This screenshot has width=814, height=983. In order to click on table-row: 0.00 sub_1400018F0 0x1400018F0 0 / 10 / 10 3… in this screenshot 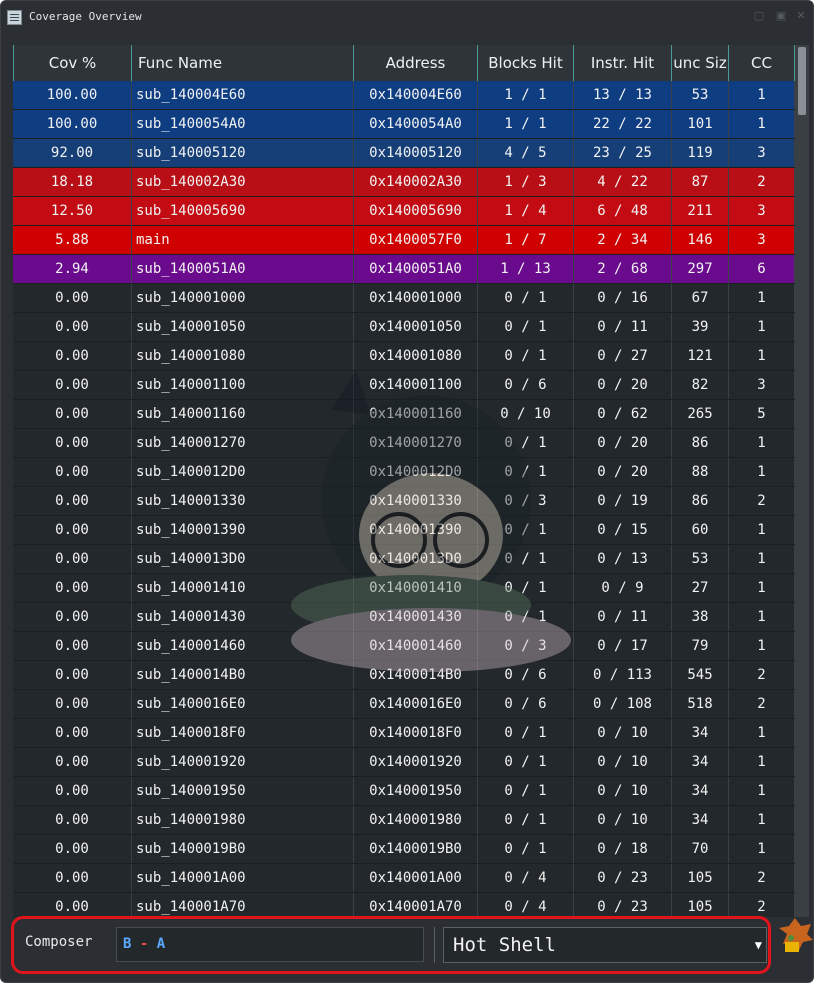, I will do `click(404, 733)`.